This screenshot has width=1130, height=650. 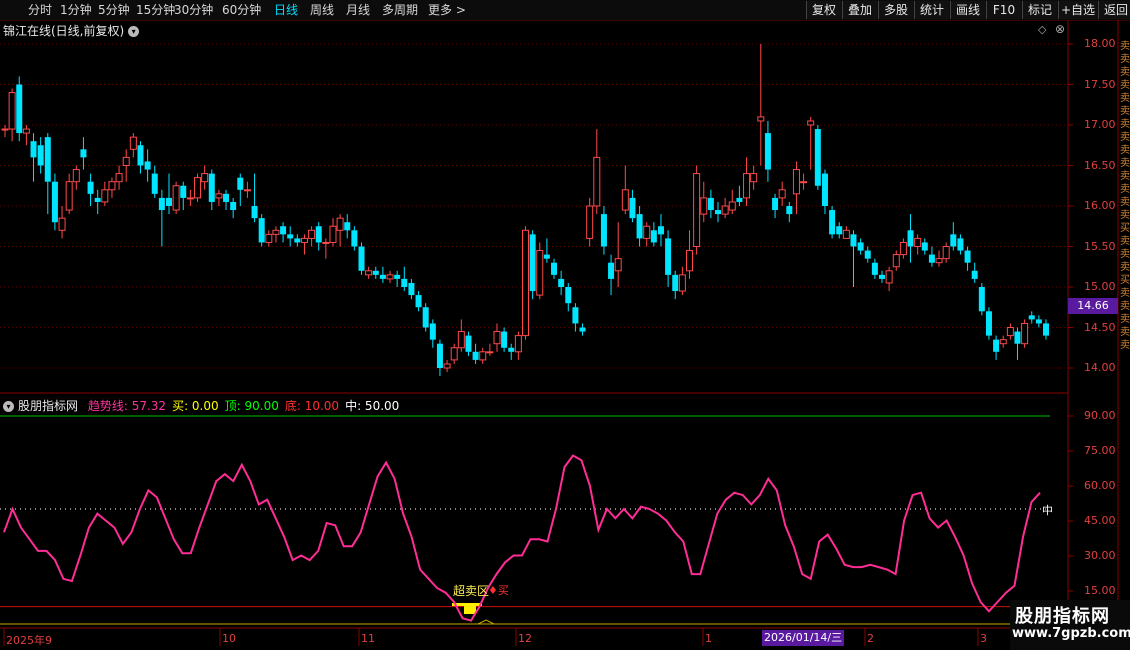 I want to click on toolbar-button-2: 多股, so click(x=895, y=10).